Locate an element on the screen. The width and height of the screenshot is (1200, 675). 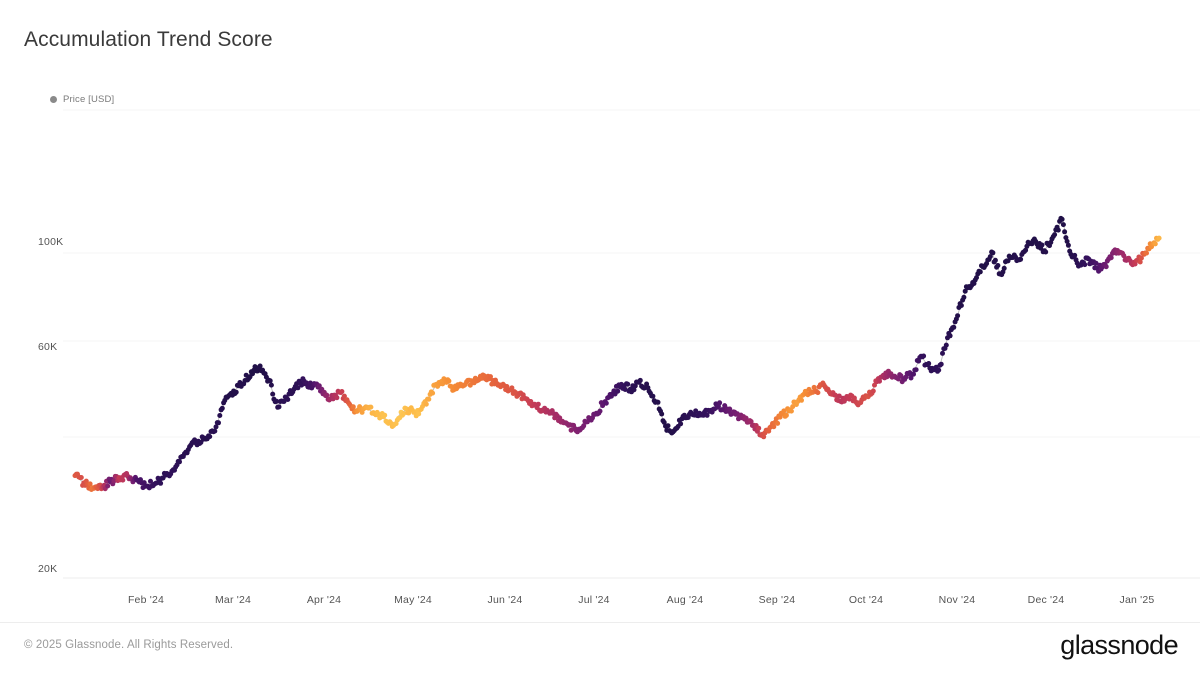
page-title: Accumulation Trend Score is located at coordinates (148, 39).